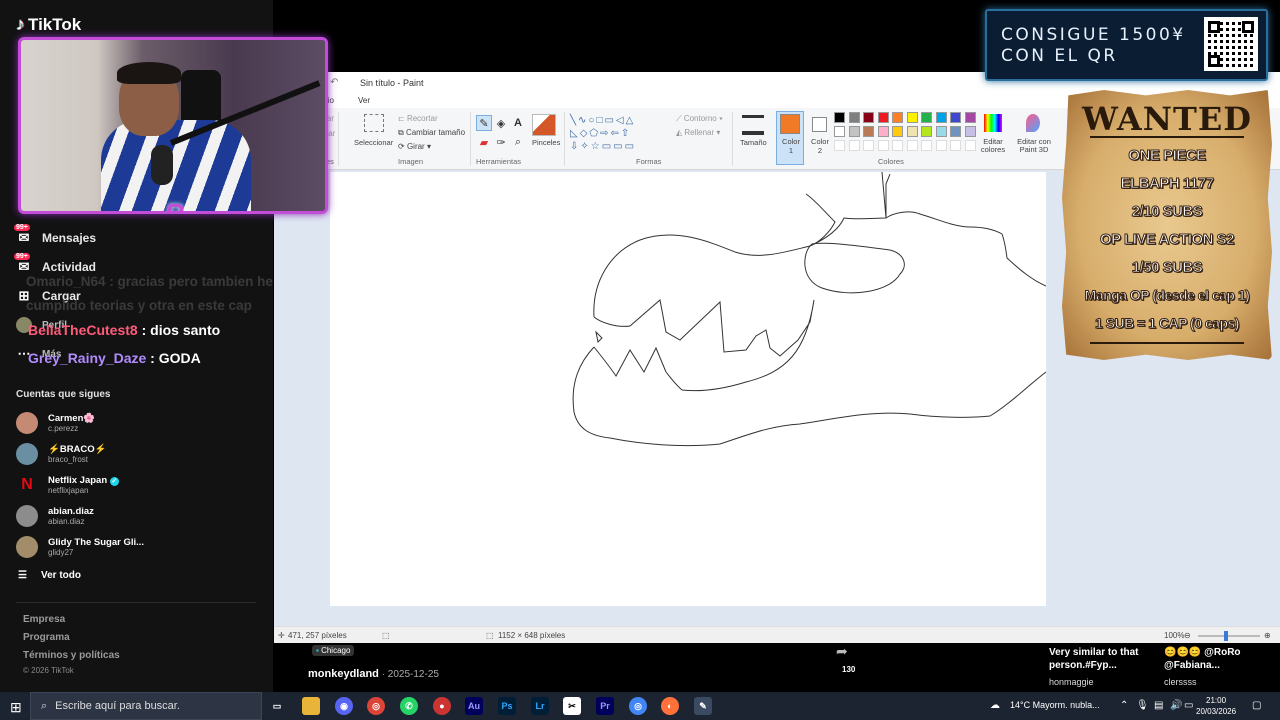  What do you see at coordinates (842, 651) in the screenshot?
I see `share-icon: ➦` at bounding box center [842, 651].